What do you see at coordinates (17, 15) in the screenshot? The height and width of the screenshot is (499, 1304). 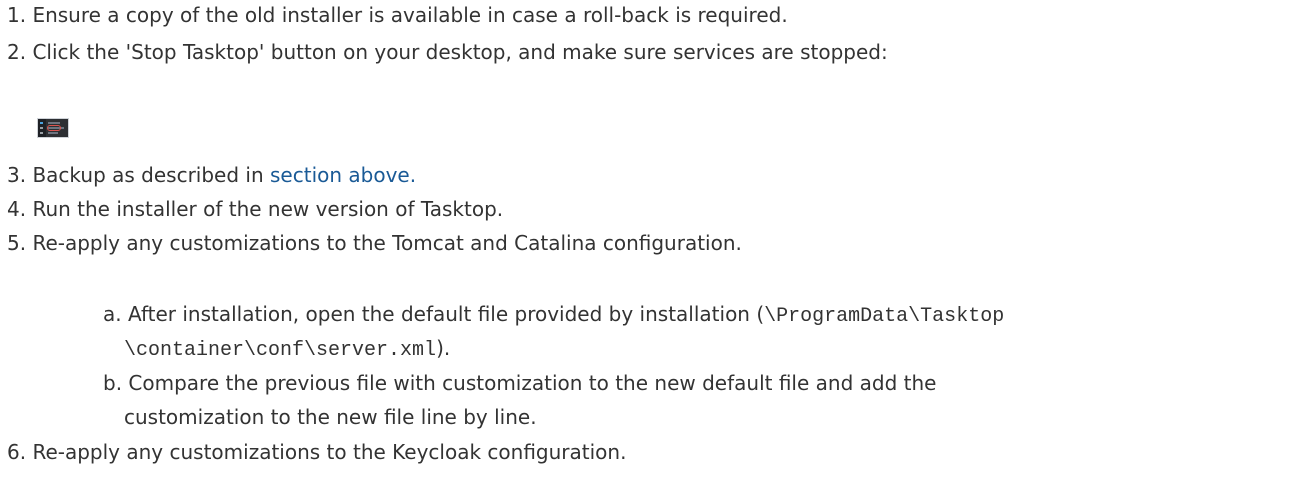 I see `step-number: 1.` at bounding box center [17, 15].